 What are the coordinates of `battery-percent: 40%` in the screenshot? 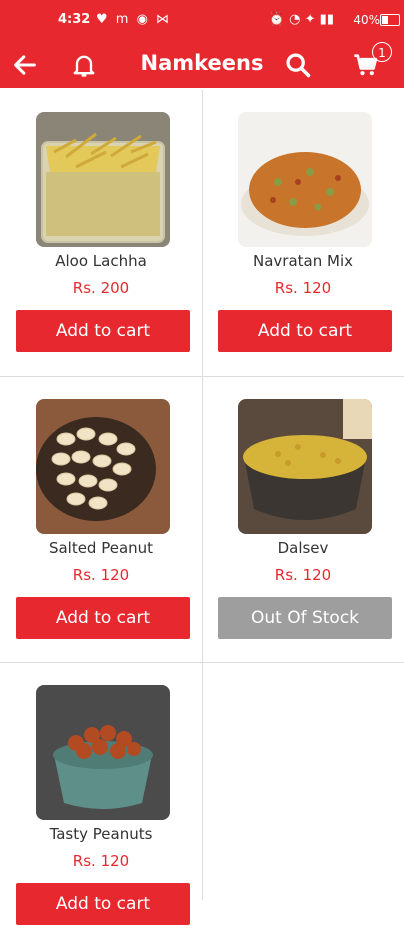 It's located at (366, 20).